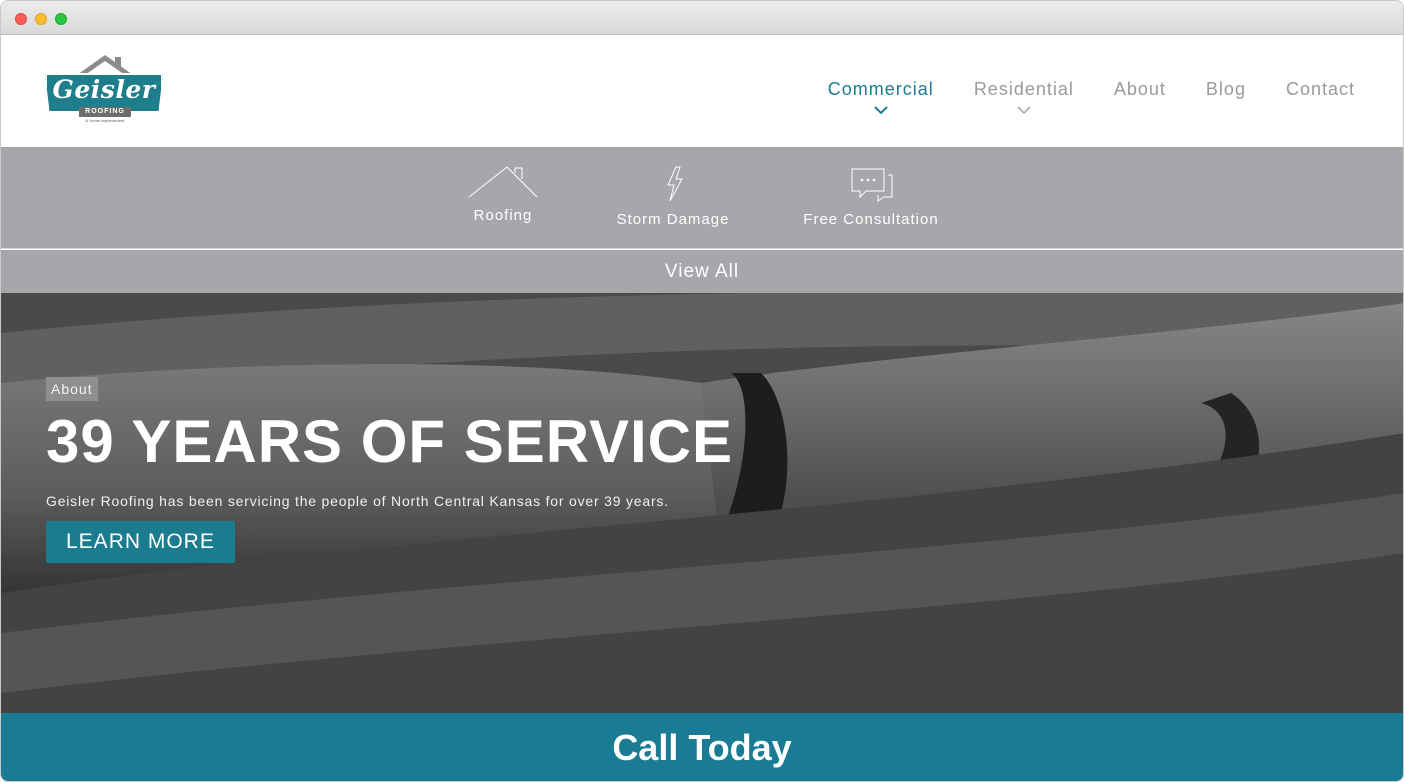 The height and width of the screenshot is (782, 1404). Describe the element at coordinates (880, 89) in the screenshot. I see `nav-commercial-label: Commercial` at that location.